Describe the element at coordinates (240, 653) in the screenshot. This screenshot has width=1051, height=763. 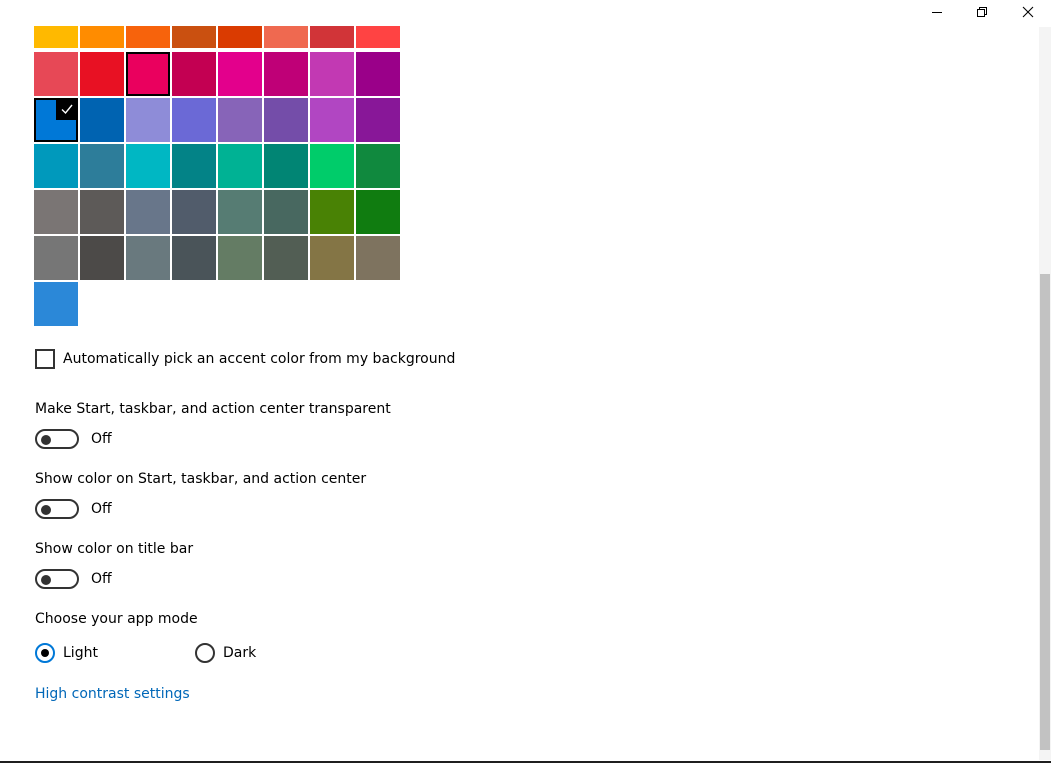
I see `app-mode-dark-label: Dark` at that location.